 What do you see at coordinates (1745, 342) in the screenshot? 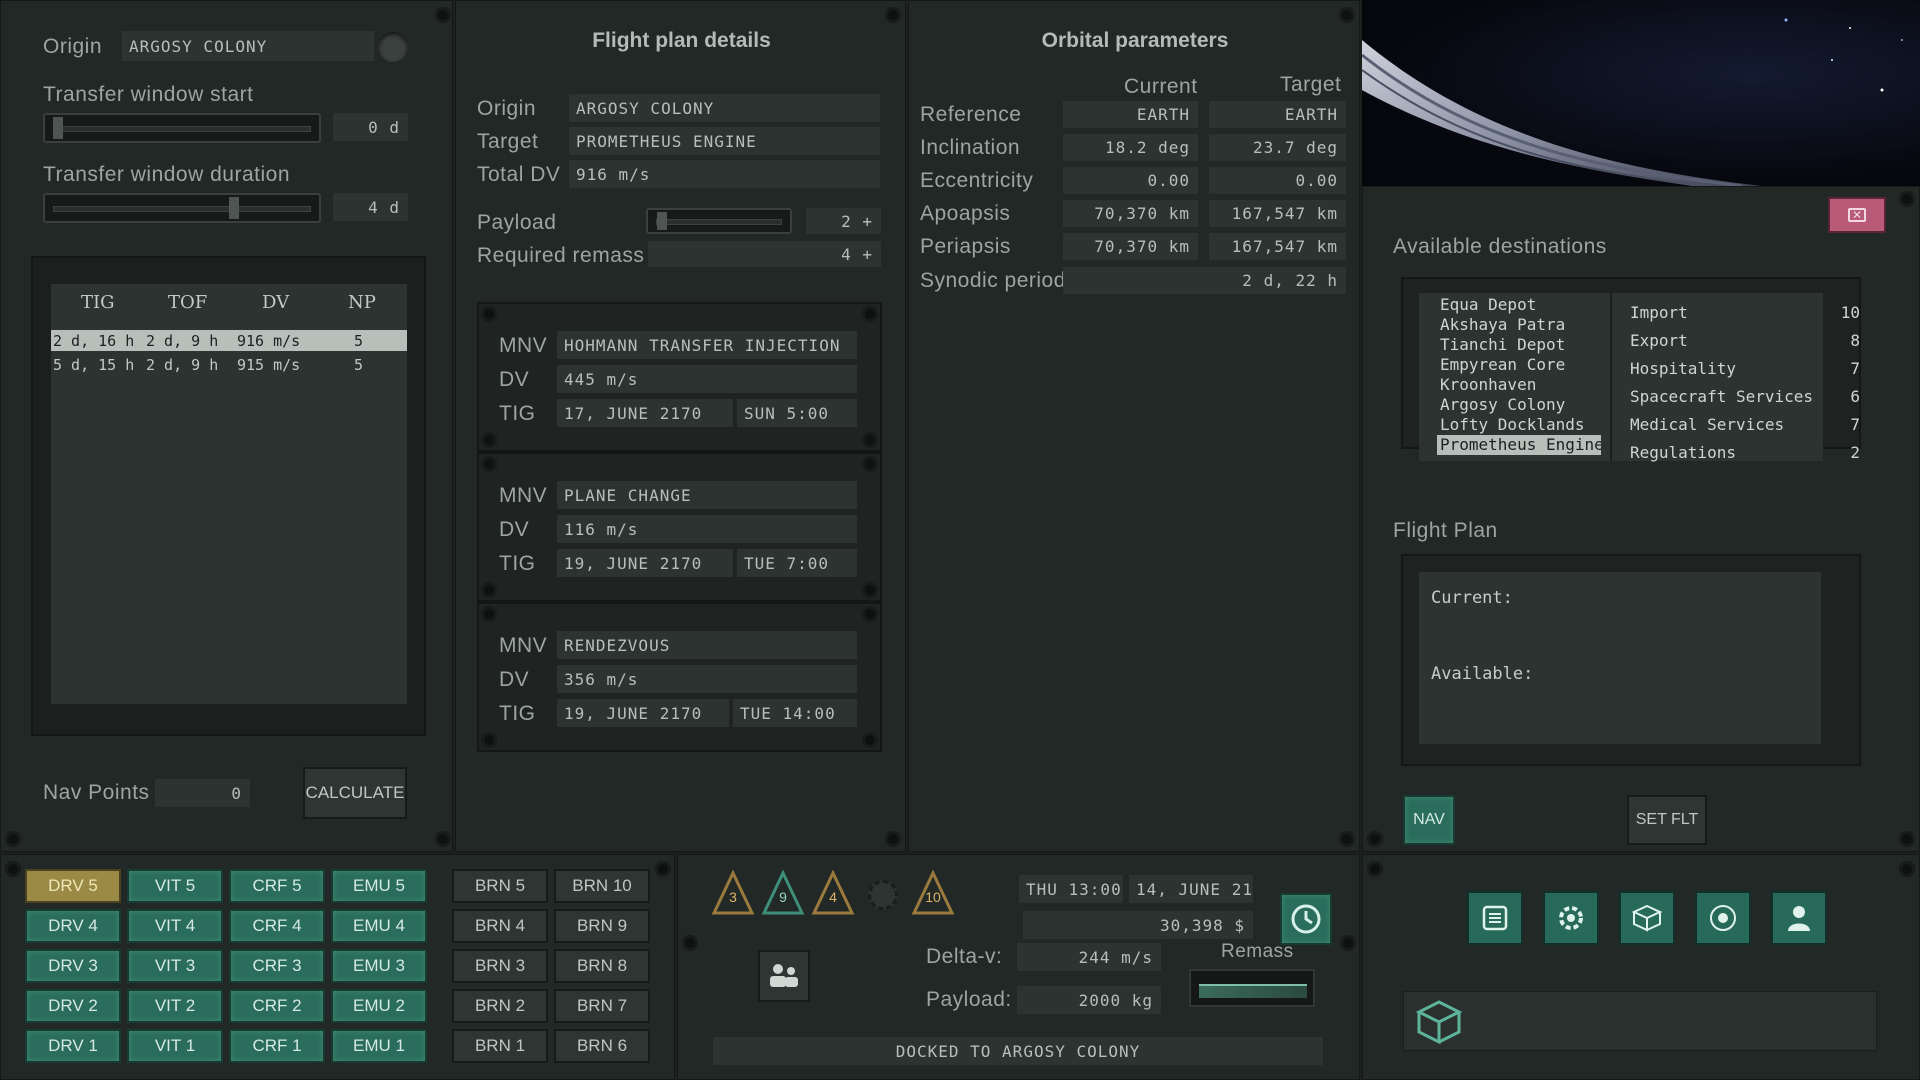
I see `stat-row: Export 8` at bounding box center [1745, 342].